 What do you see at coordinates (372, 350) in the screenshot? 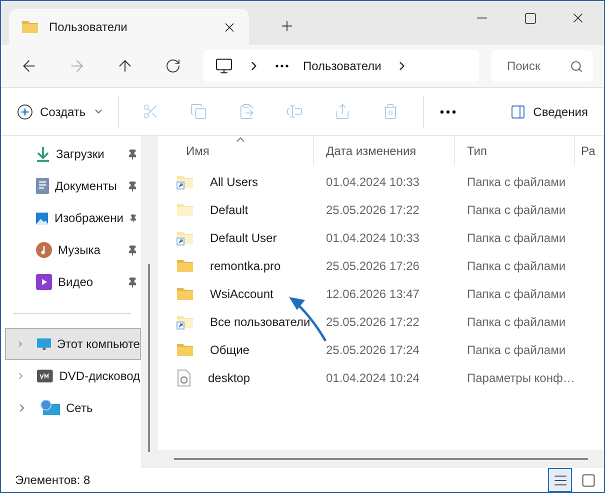
I see `date-cell-text: 25.05.2026 17:24` at bounding box center [372, 350].